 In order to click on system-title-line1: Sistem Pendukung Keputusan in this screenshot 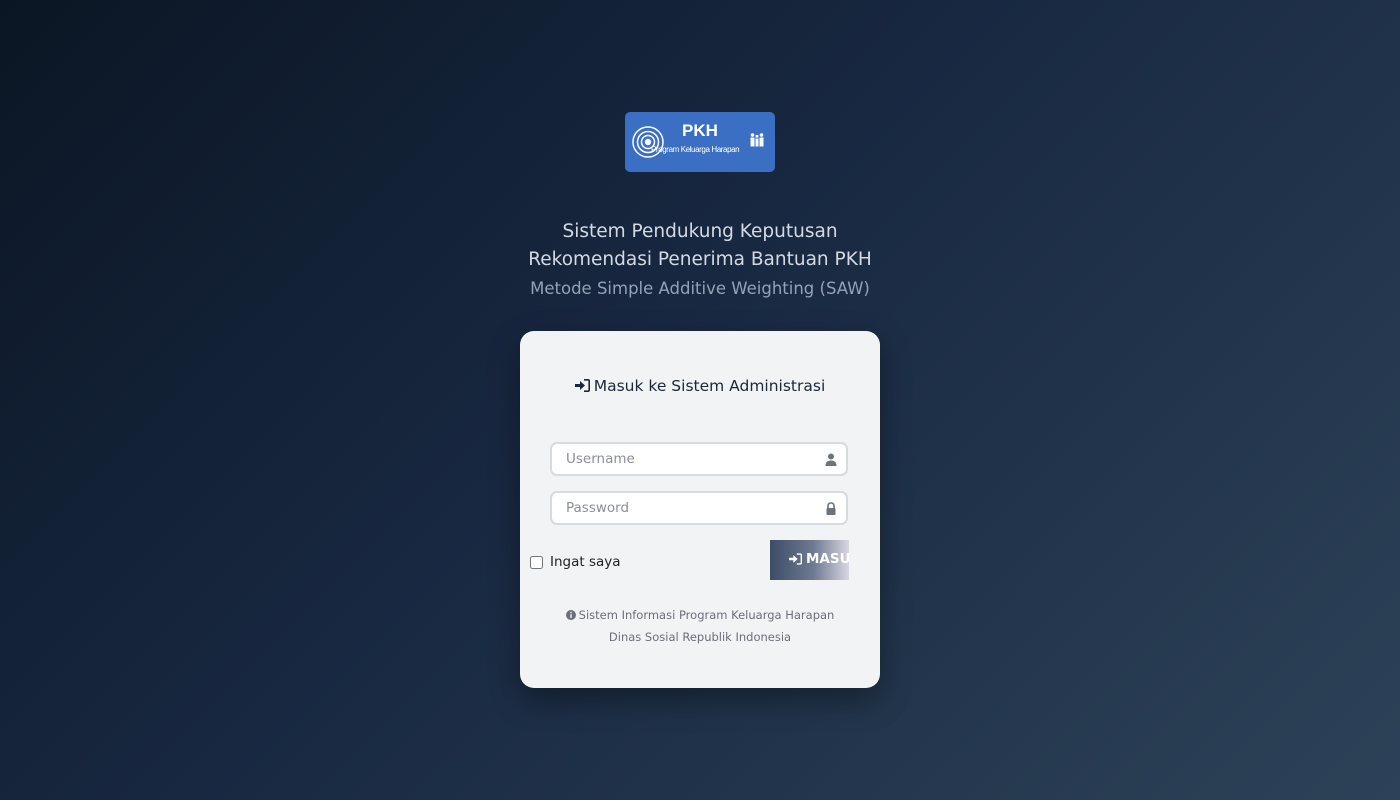, I will do `click(700, 231)`.